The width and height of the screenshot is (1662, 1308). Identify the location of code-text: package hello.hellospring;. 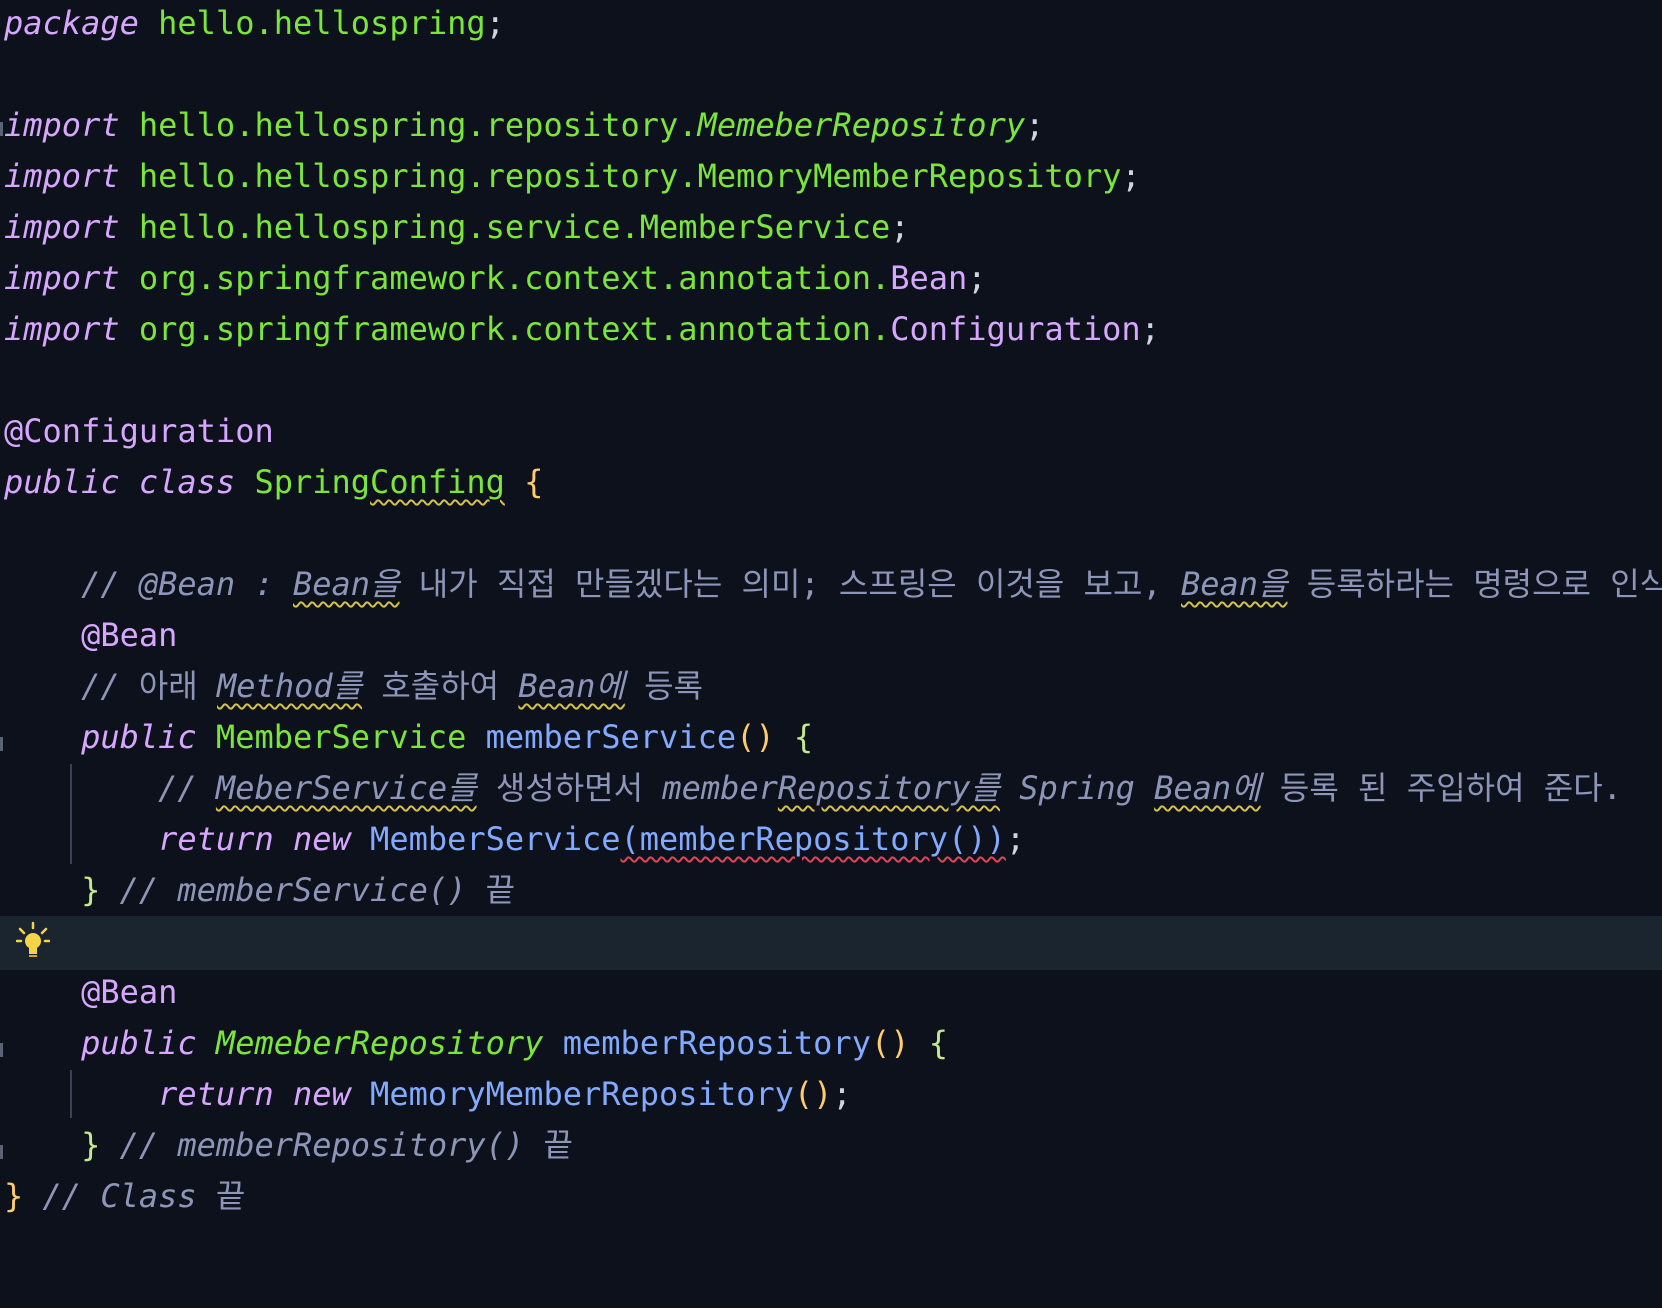
(254, 25).